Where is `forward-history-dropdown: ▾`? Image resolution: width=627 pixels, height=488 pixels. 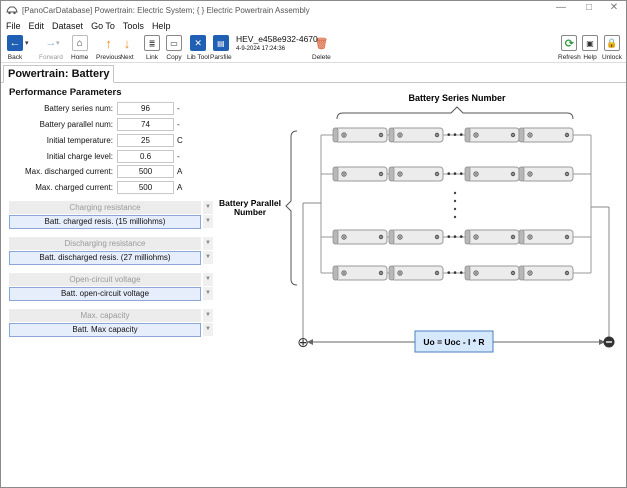
forward-history-dropdown: ▾ is located at coordinates (58, 43).